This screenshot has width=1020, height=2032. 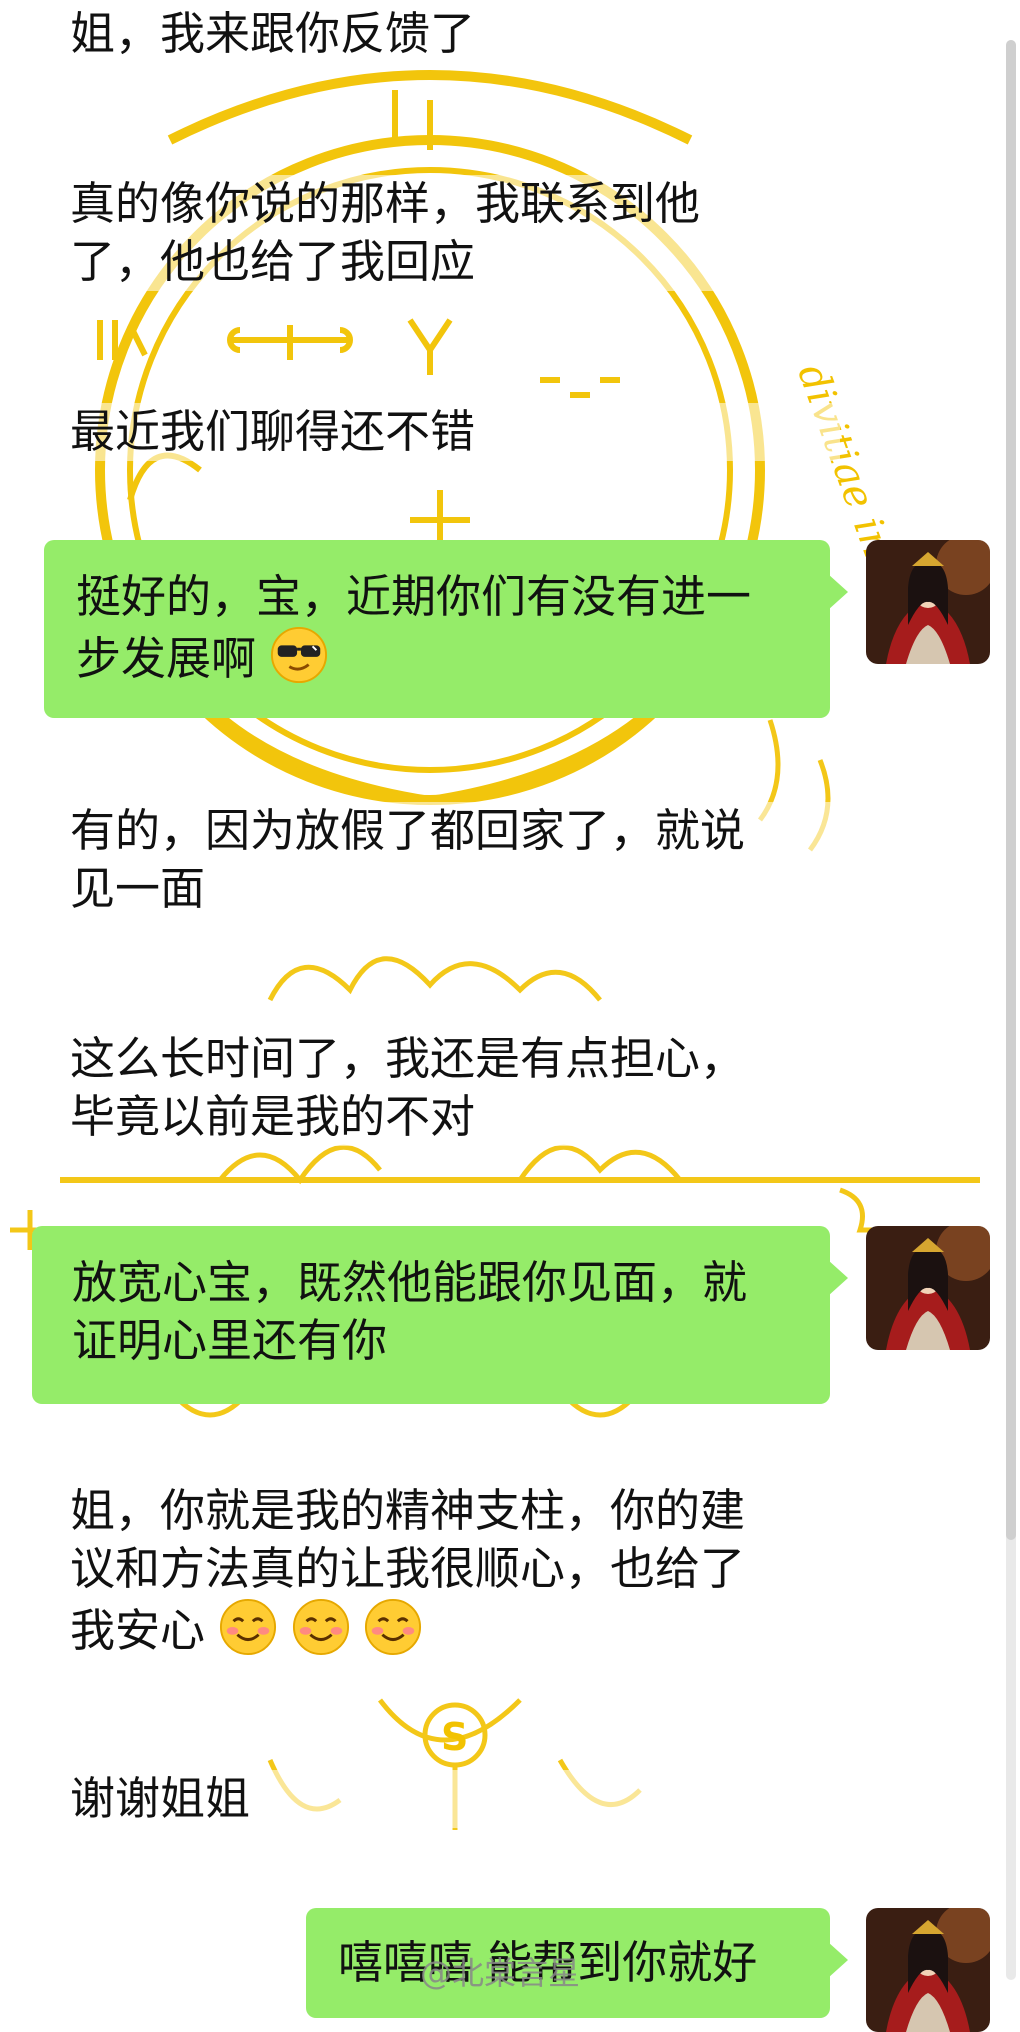 What do you see at coordinates (450, 1629) in the screenshot?
I see `message-text-line: 我安心` at bounding box center [450, 1629].